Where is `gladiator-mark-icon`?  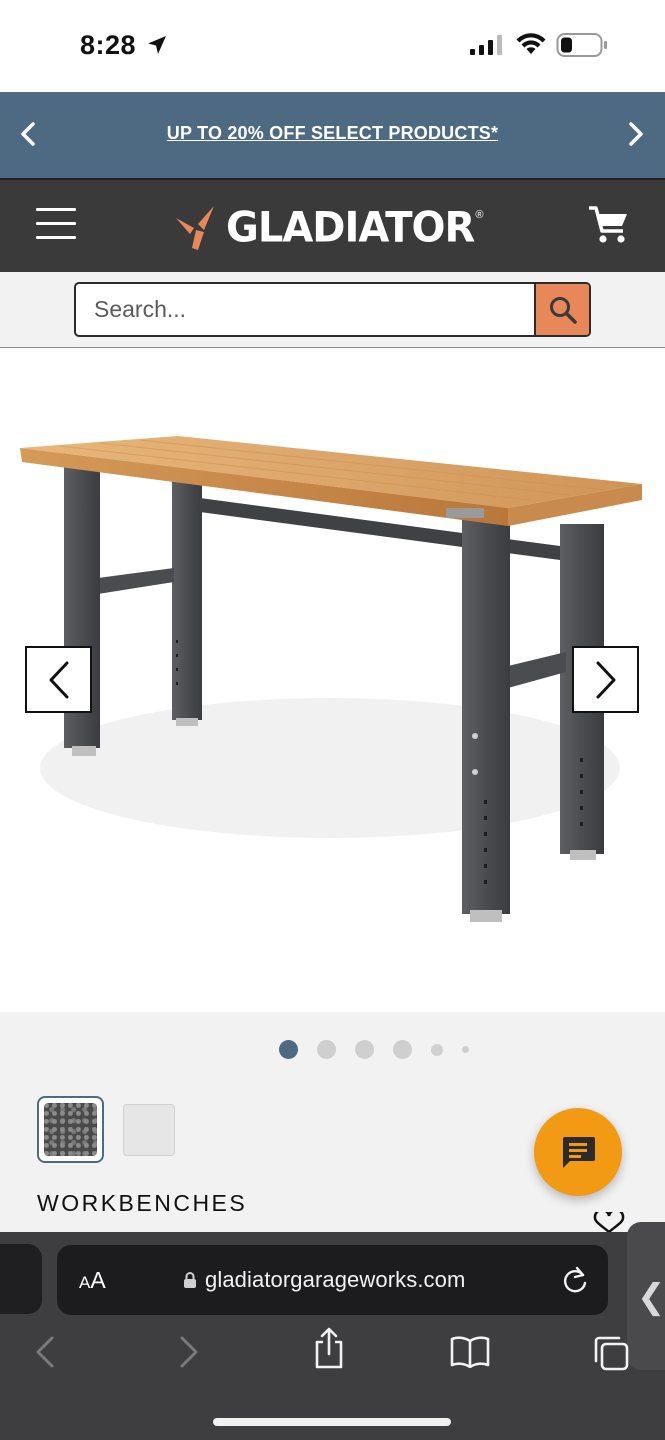 gladiator-mark-icon is located at coordinates (195, 228).